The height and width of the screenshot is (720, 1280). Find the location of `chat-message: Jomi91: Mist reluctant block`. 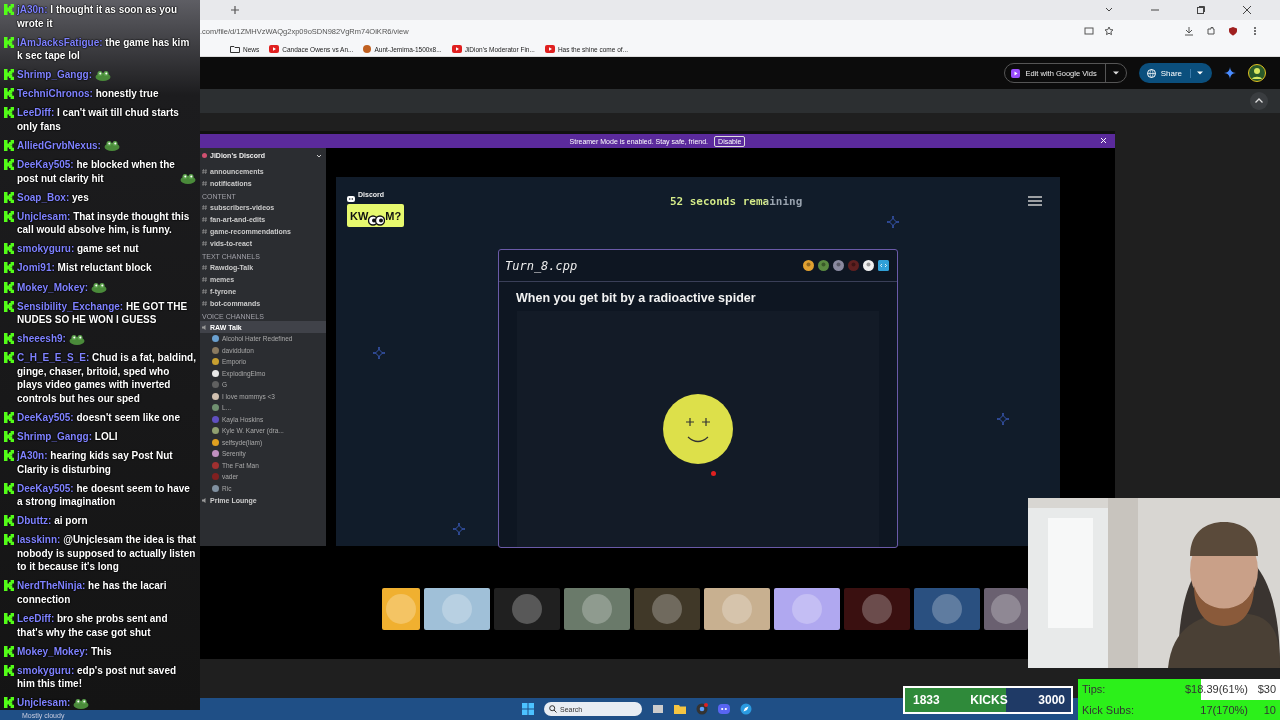

chat-message: Jomi91: Mist reluctant block is located at coordinates (84, 268).